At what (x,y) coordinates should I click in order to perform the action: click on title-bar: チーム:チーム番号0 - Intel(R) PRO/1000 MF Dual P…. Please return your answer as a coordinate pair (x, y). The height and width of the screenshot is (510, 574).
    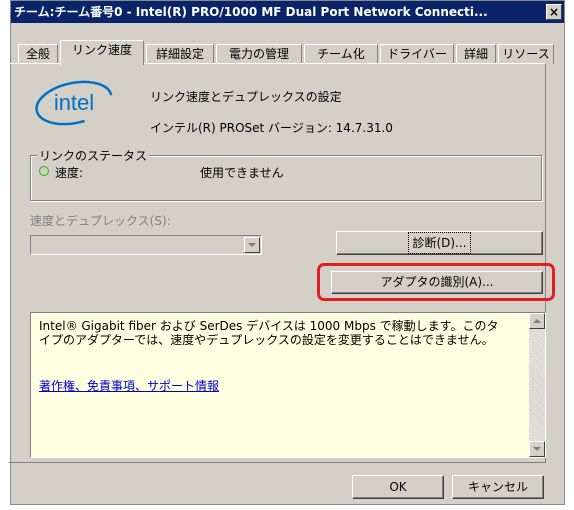
    Looking at the image, I should click on (287, 12).